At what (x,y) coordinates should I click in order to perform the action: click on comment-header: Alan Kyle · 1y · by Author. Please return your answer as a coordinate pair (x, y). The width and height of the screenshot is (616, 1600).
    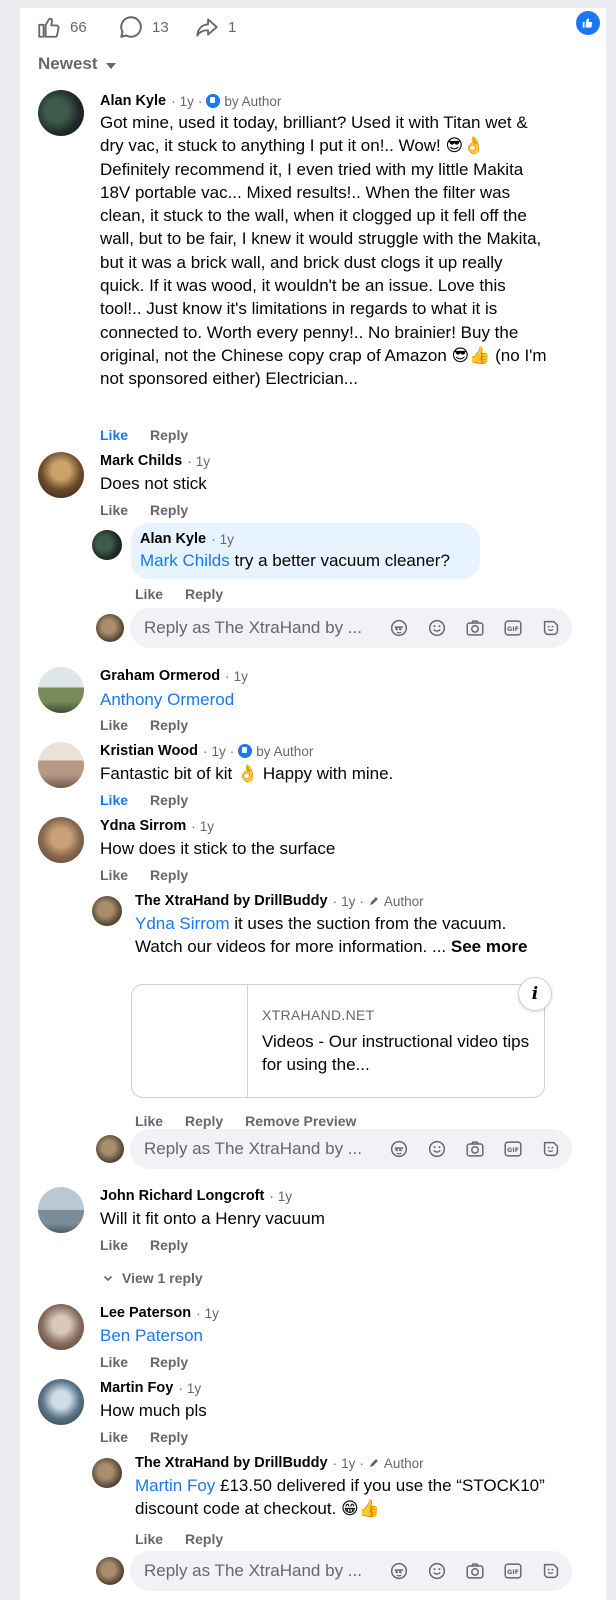
    Looking at the image, I should click on (191, 101).